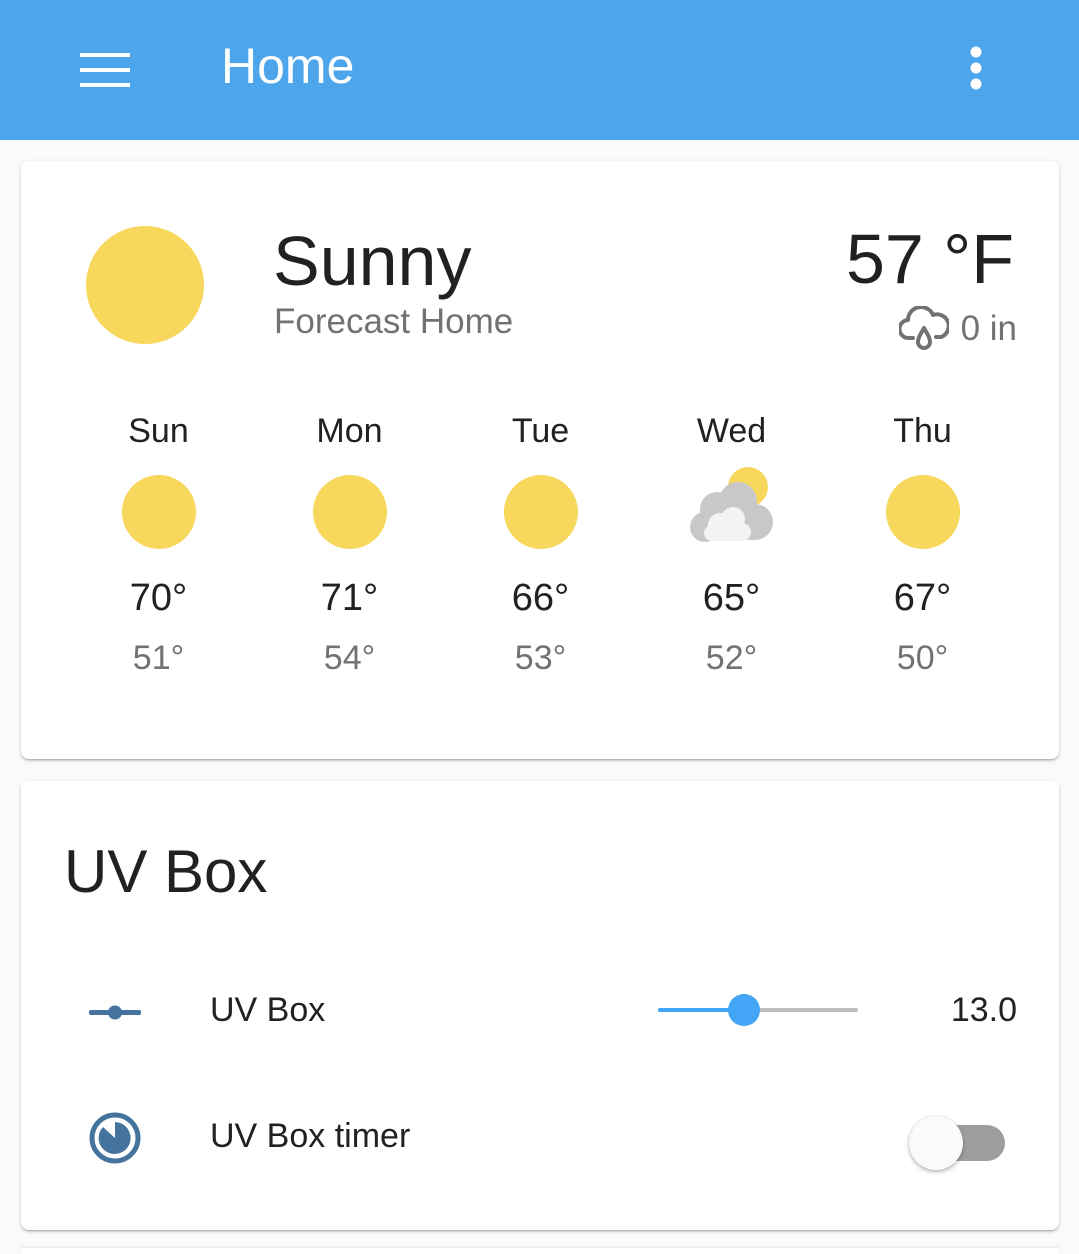 This screenshot has width=1079, height=1254. Describe the element at coordinates (349, 431) in the screenshot. I see `forecast-day-name: Mon` at that location.